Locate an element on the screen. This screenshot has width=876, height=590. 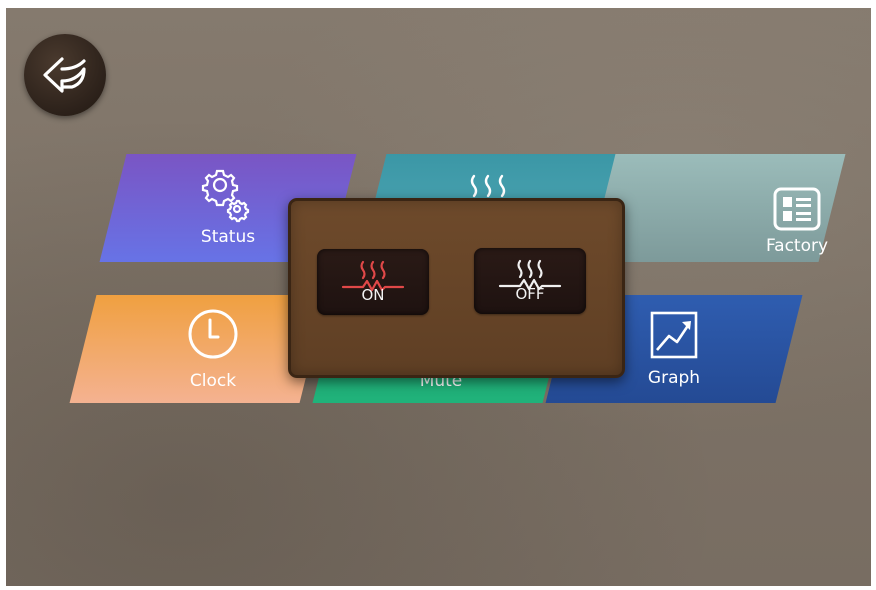
heater-off-label: OFF is located at coordinates (530, 294).